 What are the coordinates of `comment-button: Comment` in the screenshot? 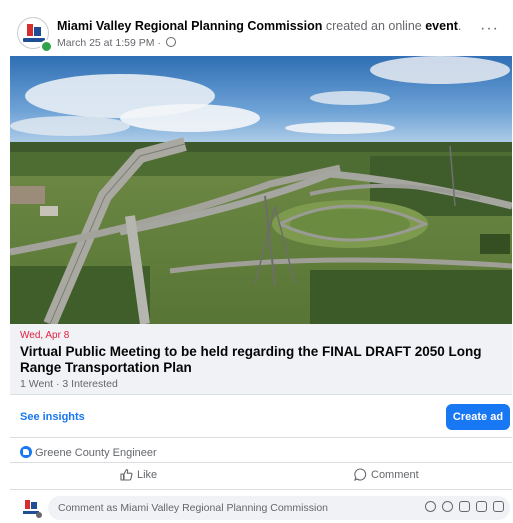 It's located at (386, 476).